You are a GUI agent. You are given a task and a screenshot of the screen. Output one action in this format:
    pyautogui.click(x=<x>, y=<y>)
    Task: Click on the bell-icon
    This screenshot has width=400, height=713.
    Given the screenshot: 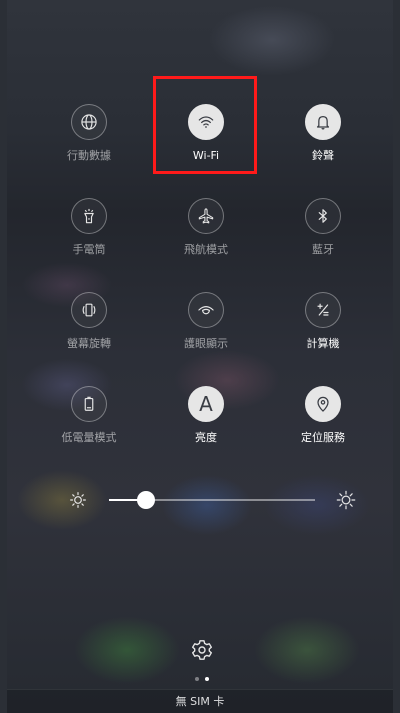 What is the action you would take?
    pyautogui.click(x=323, y=122)
    